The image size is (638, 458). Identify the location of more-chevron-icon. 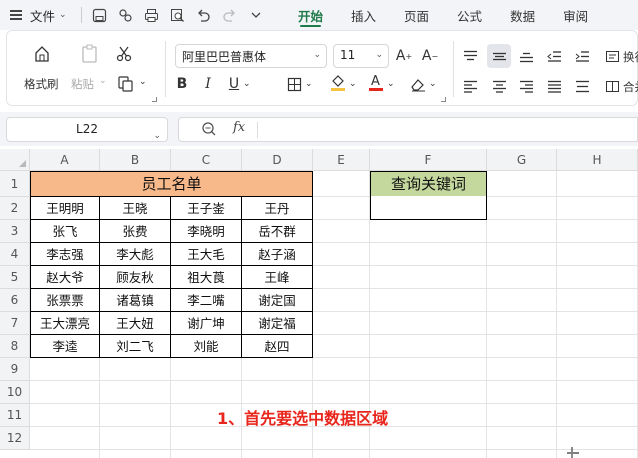
(256, 15).